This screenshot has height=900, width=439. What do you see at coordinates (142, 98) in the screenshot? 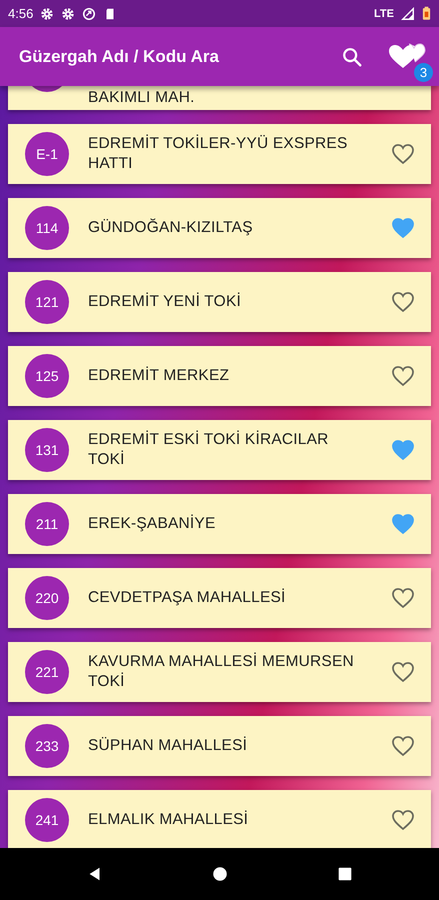
I see `route-name: BAKIMLI MAH.` at bounding box center [142, 98].